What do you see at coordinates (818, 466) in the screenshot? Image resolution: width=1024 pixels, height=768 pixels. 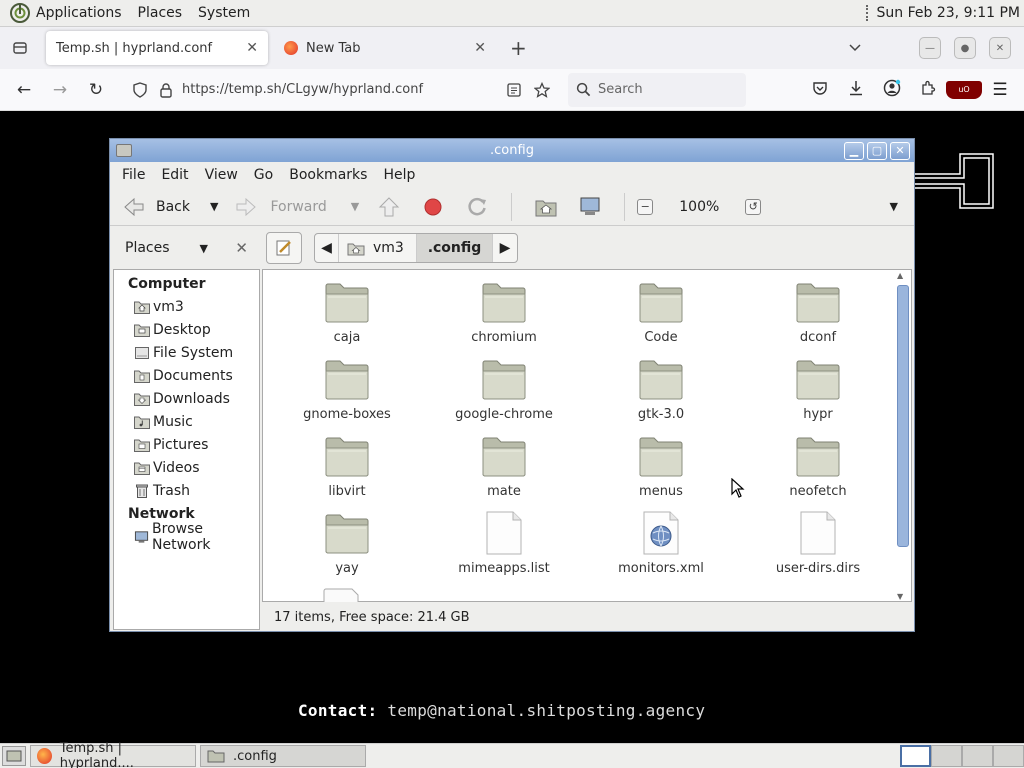 I see `file-item-neofetch: neofetch` at bounding box center [818, 466].